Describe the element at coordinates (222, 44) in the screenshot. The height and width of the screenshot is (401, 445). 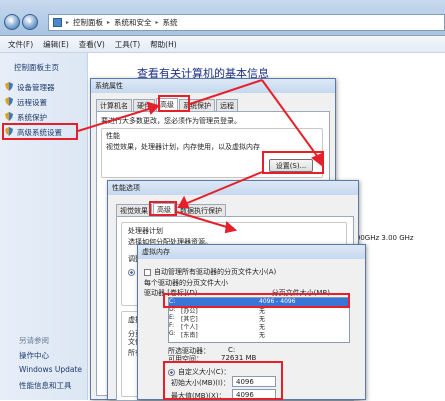
I see `menu-bar: 文件(F) 编辑(E) 查看(V) 工具(T) 帮助(H)` at that location.